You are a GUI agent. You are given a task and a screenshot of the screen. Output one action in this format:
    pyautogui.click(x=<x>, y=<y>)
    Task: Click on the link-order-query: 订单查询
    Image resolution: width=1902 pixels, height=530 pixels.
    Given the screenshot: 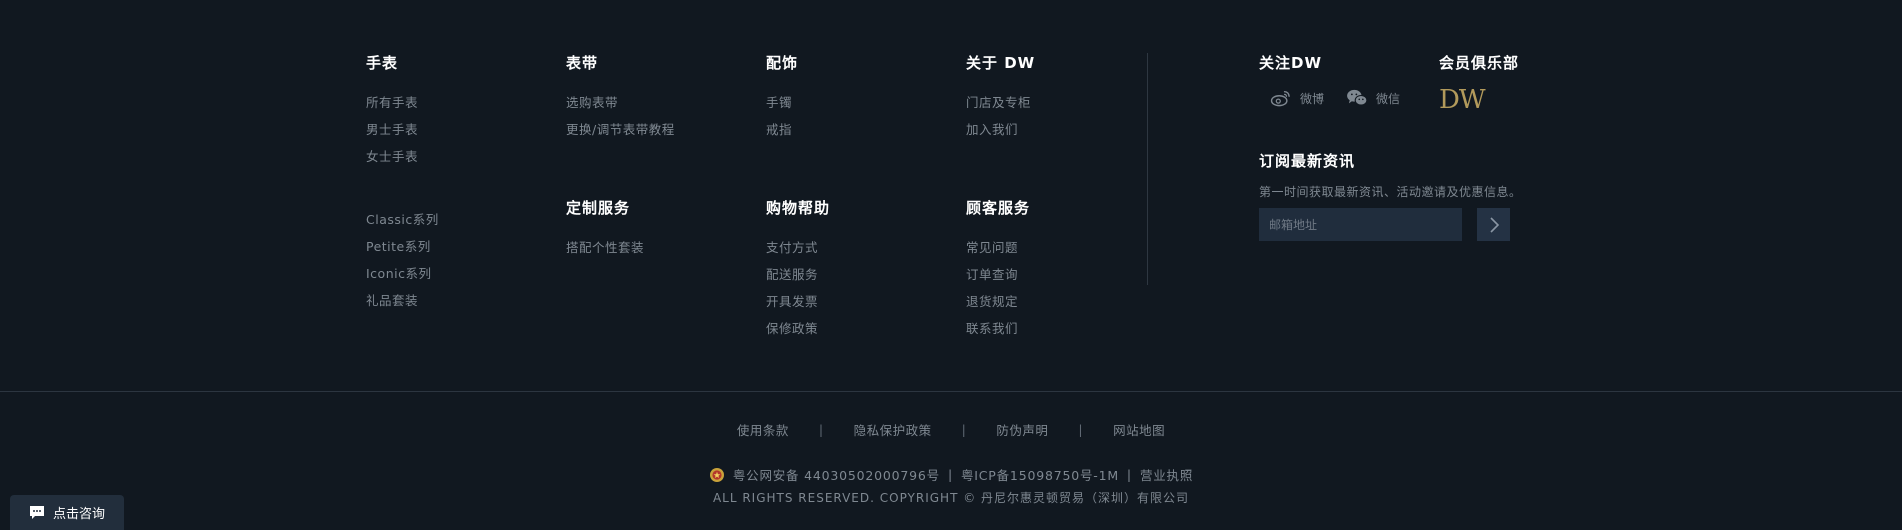 What is the action you would take?
    pyautogui.click(x=998, y=274)
    